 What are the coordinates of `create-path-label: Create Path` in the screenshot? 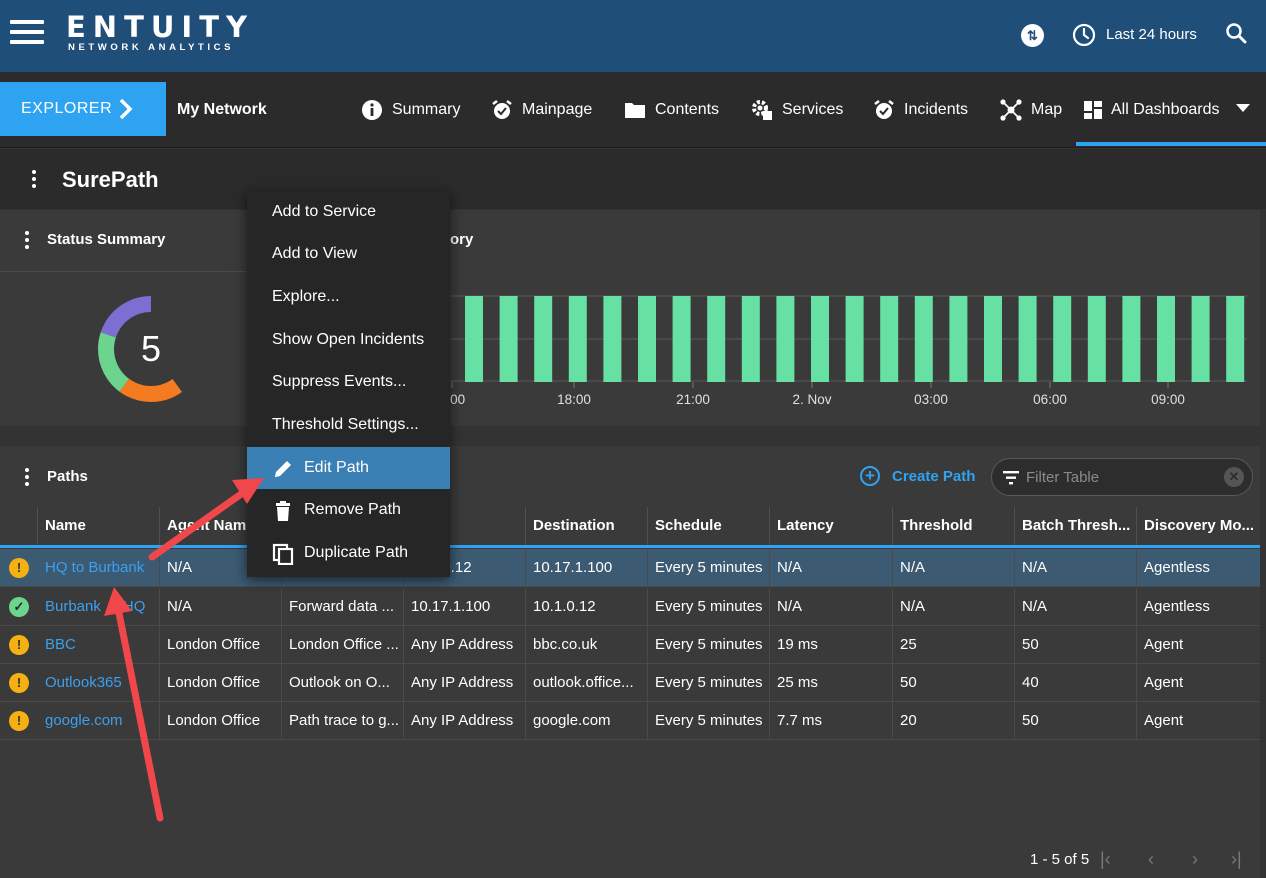 It's located at (934, 476).